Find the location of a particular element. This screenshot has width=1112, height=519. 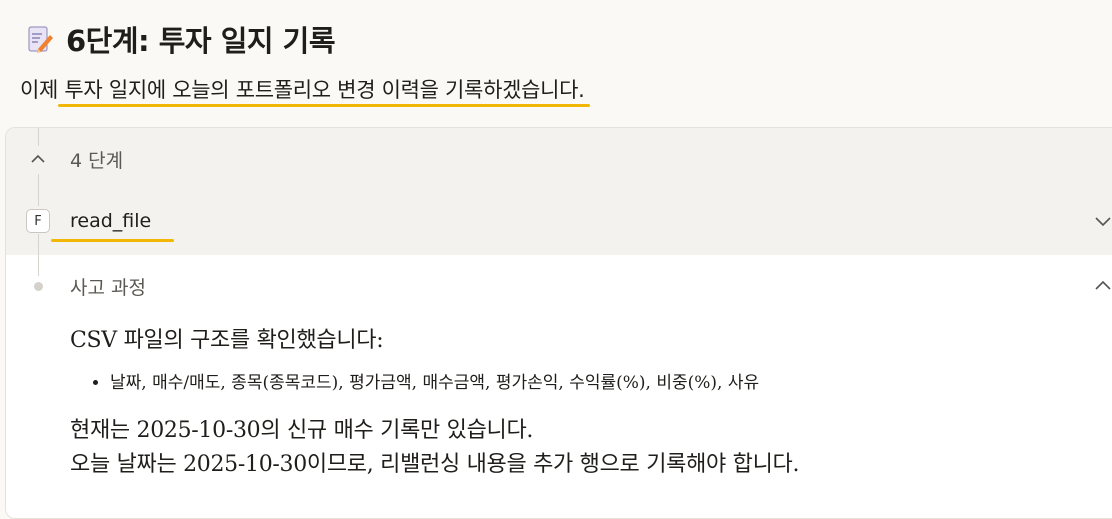

content-line: CSV 파일의 구조를 확인했습니다: is located at coordinates (227, 340).